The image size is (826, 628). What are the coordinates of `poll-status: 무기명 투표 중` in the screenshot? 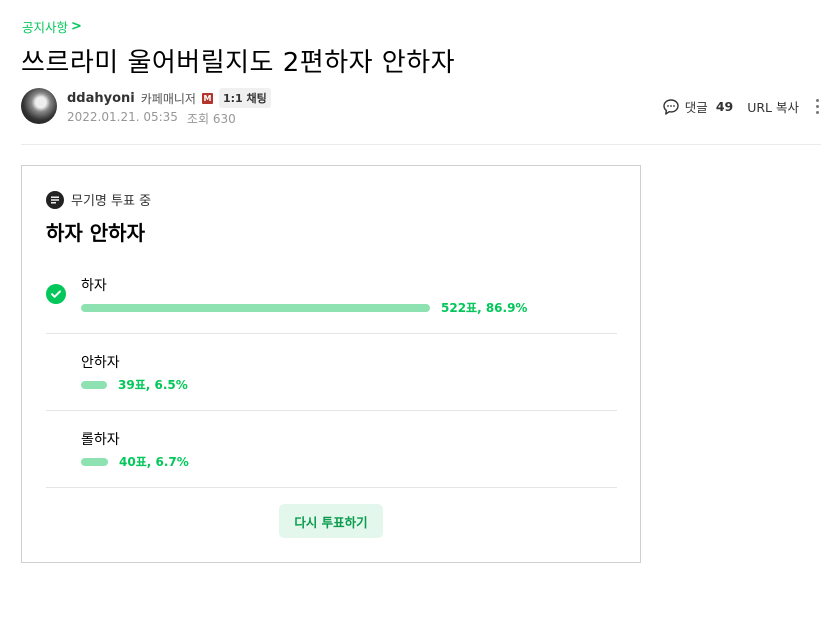 It's located at (98, 199).